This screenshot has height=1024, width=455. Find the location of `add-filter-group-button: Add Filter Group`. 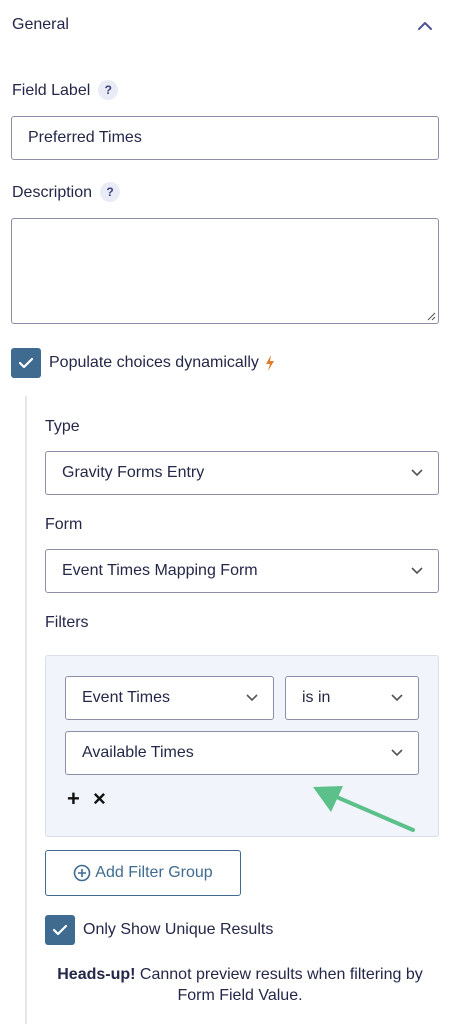

add-filter-group-button: Add Filter Group is located at coordinates (143, 873).